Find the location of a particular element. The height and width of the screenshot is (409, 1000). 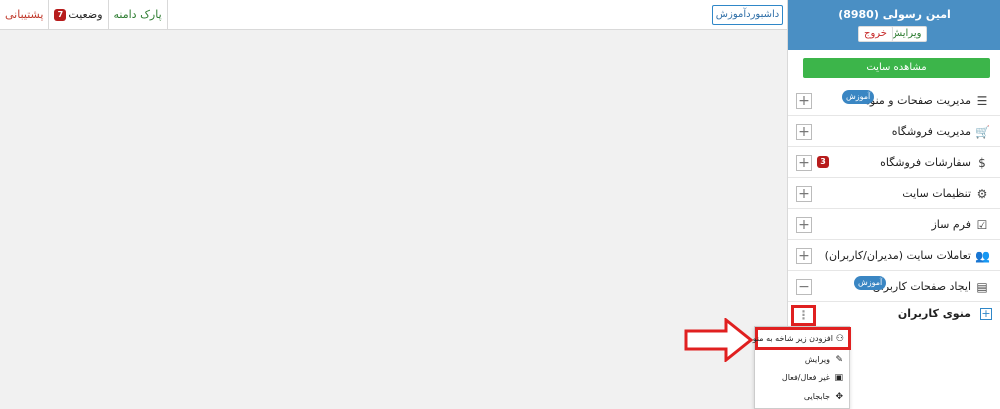

edit-item: ✎ ویرایش is located at coordinates (824, 360).